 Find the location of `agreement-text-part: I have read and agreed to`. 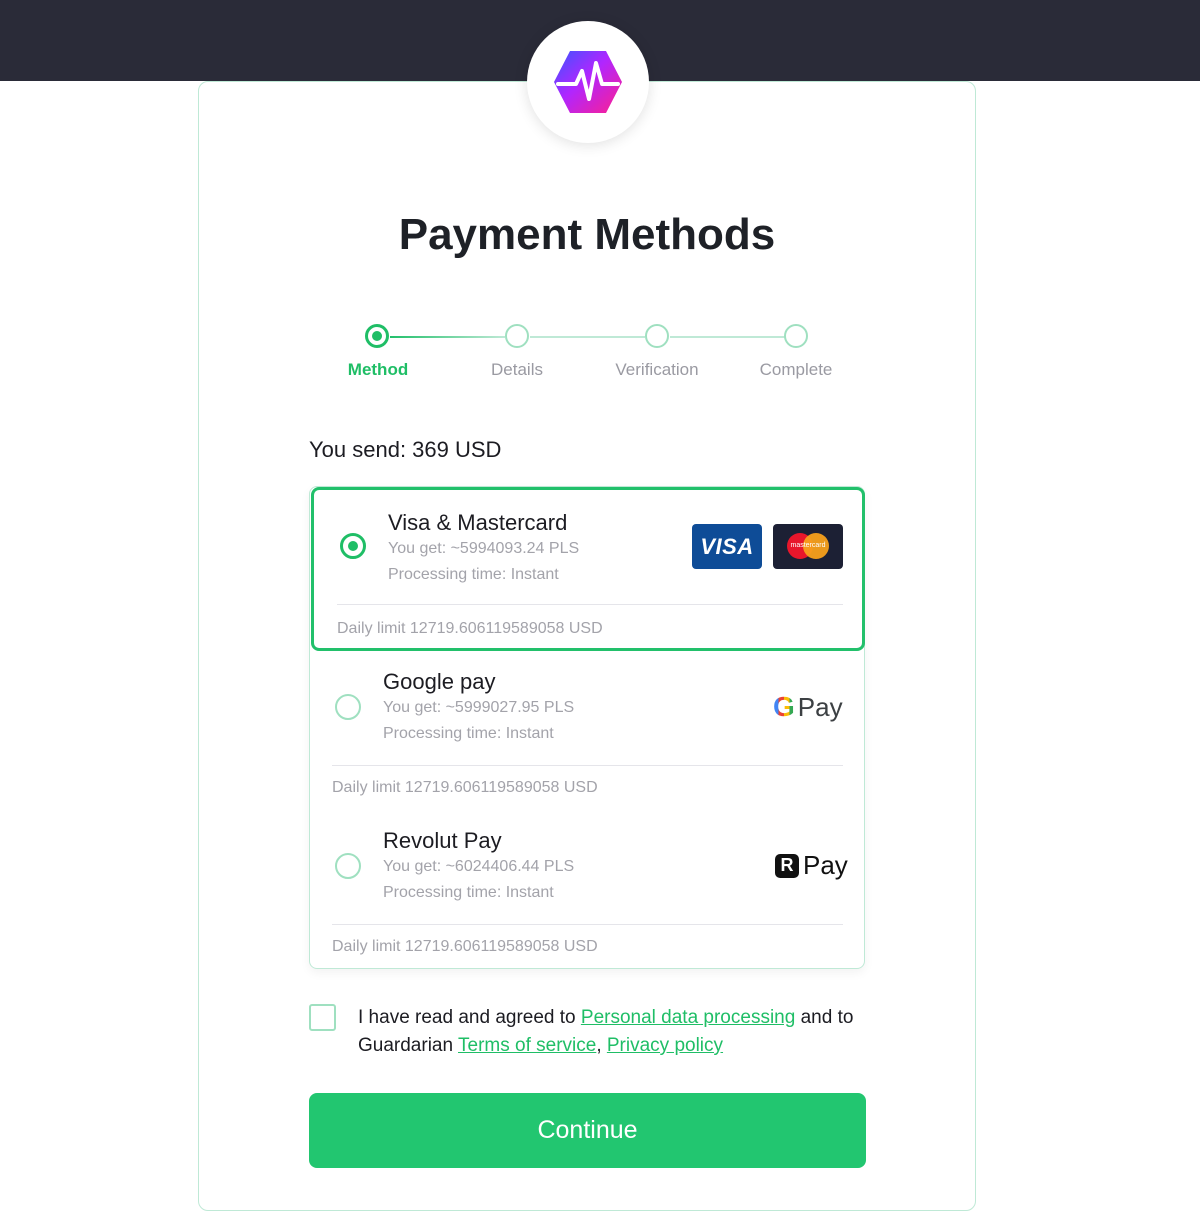

agreement-text-part: I have read and agreed to is located at coordinates (469, 1017).